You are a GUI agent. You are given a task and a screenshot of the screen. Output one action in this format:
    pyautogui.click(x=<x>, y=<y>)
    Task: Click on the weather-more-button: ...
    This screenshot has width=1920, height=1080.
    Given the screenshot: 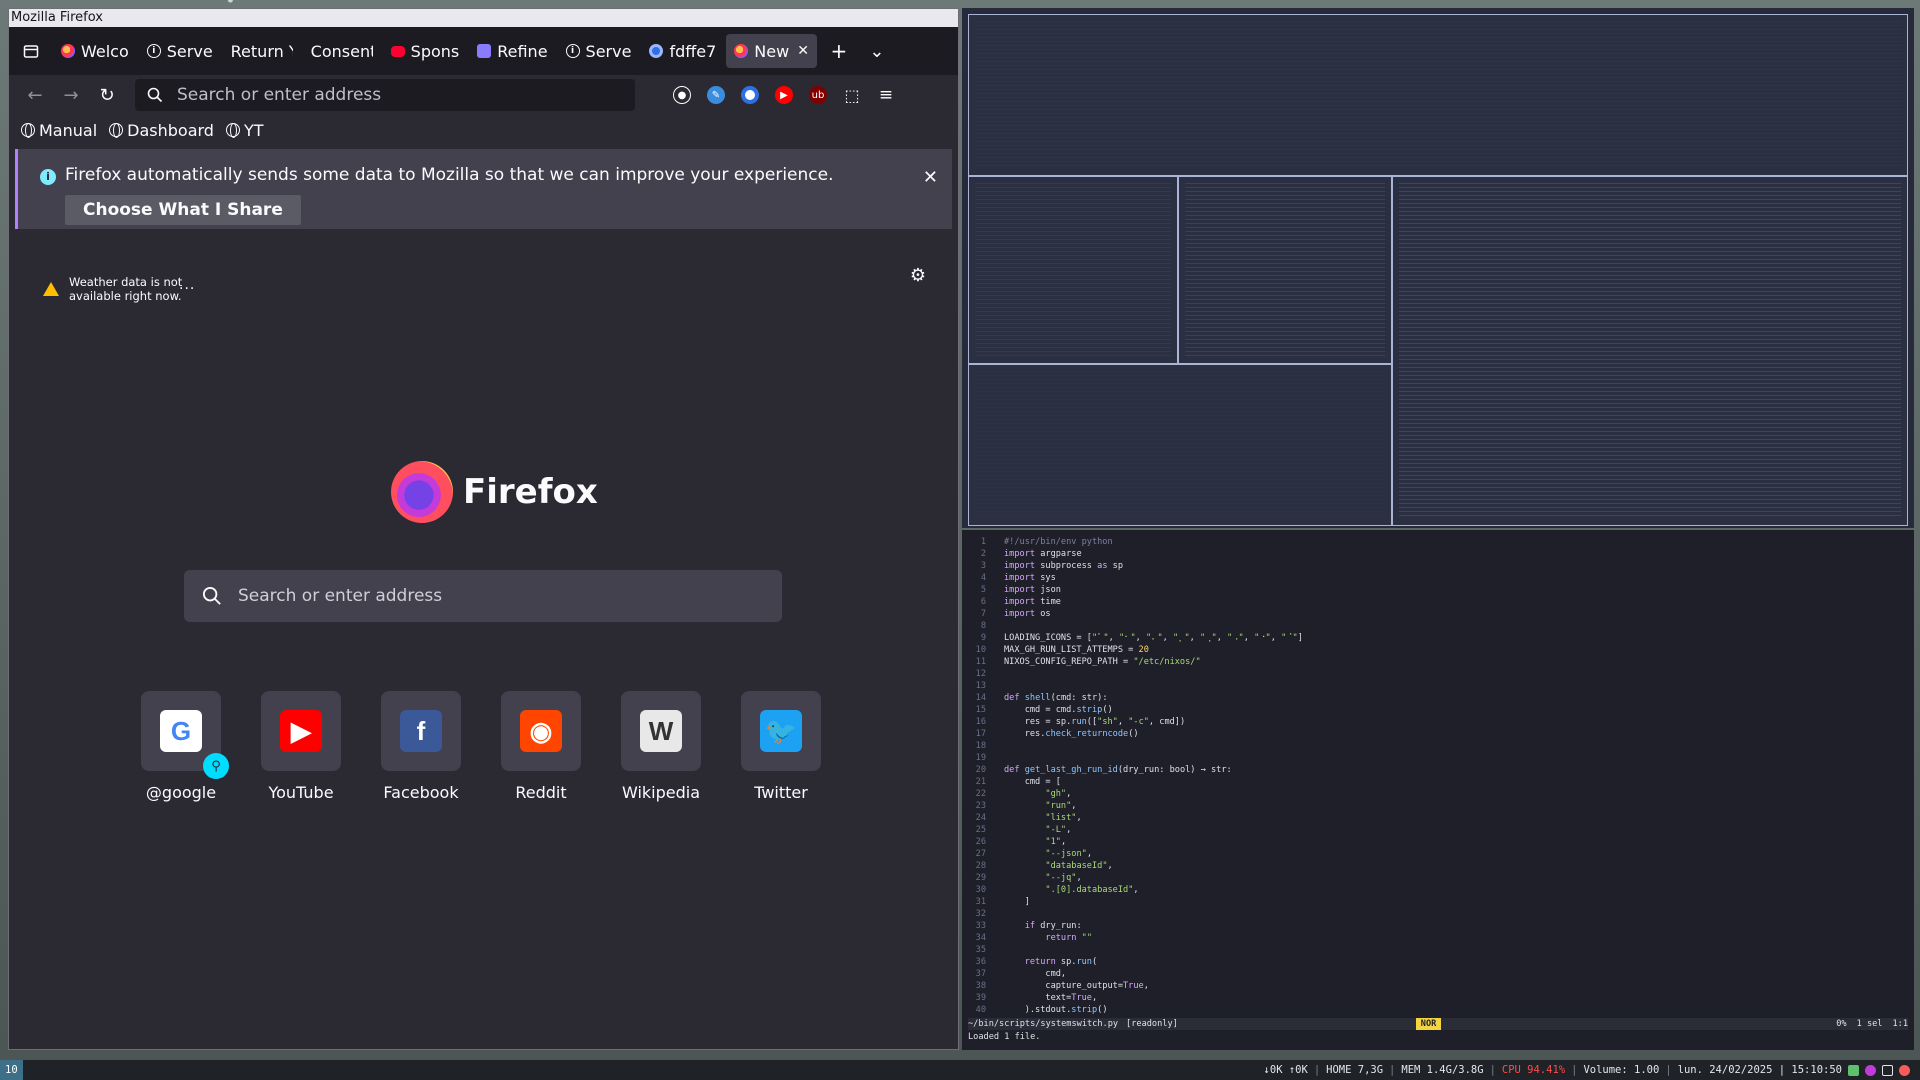 What is the action you would take?
    pyautogui.click(x=187, y=285)
    